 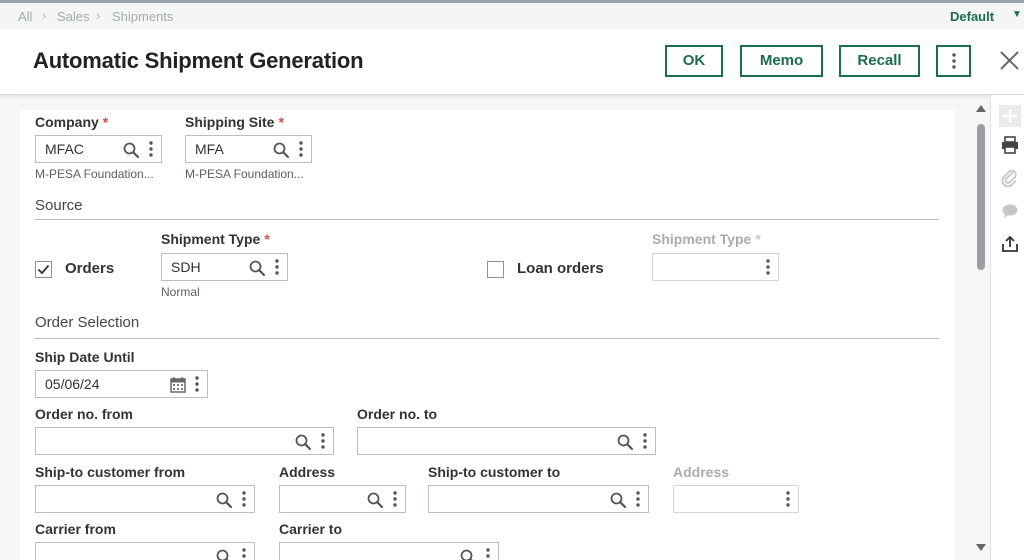 What do you see at coordinates (736, 499) in the screenshot?
I see `address-to-field` at bounding box center [736, 499].